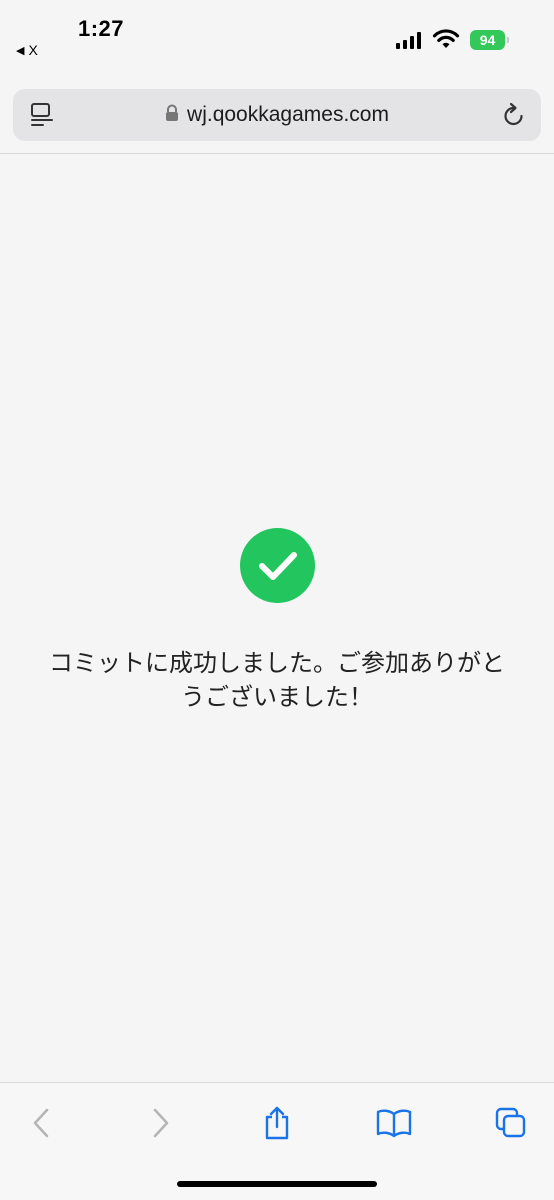 The height and width of the screenshot is (1200, 554). Describe the element at coordinates (20, 50) in the screenshot. I see `back-triangle-icon: ◀` at that location.